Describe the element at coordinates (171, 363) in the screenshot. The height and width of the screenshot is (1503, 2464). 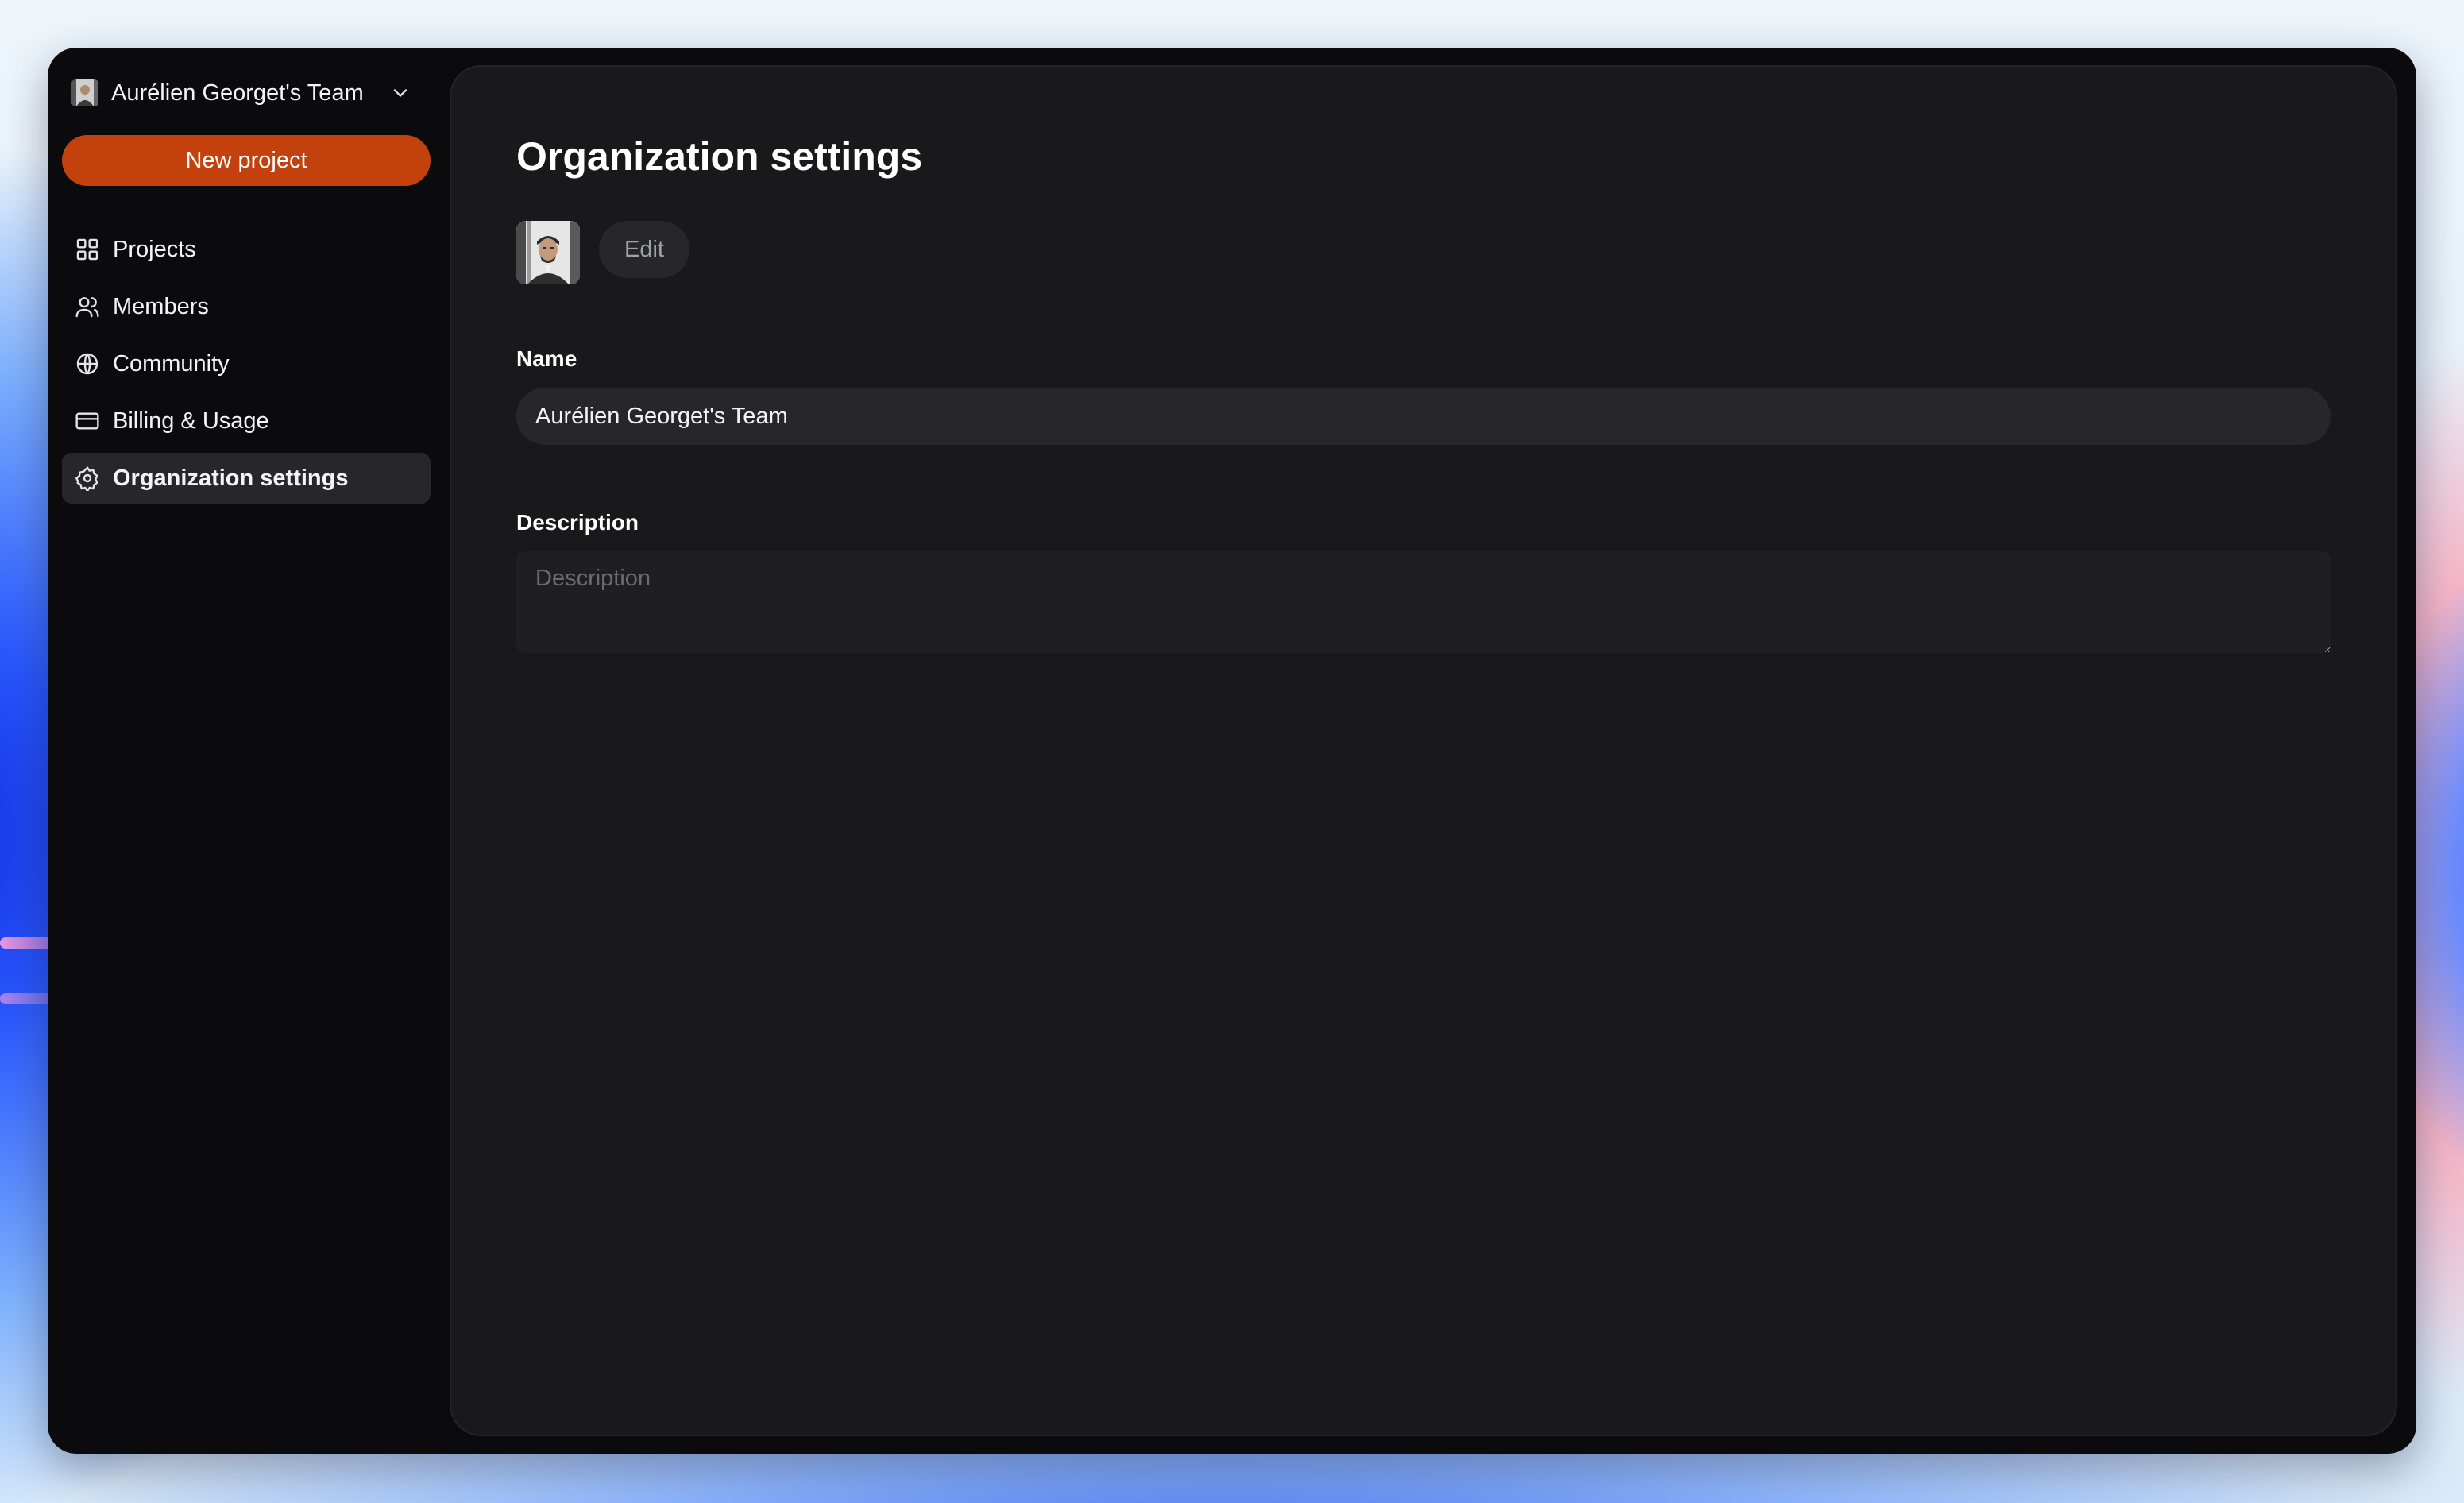
I see `sidebar-item-label: Community` at that location.